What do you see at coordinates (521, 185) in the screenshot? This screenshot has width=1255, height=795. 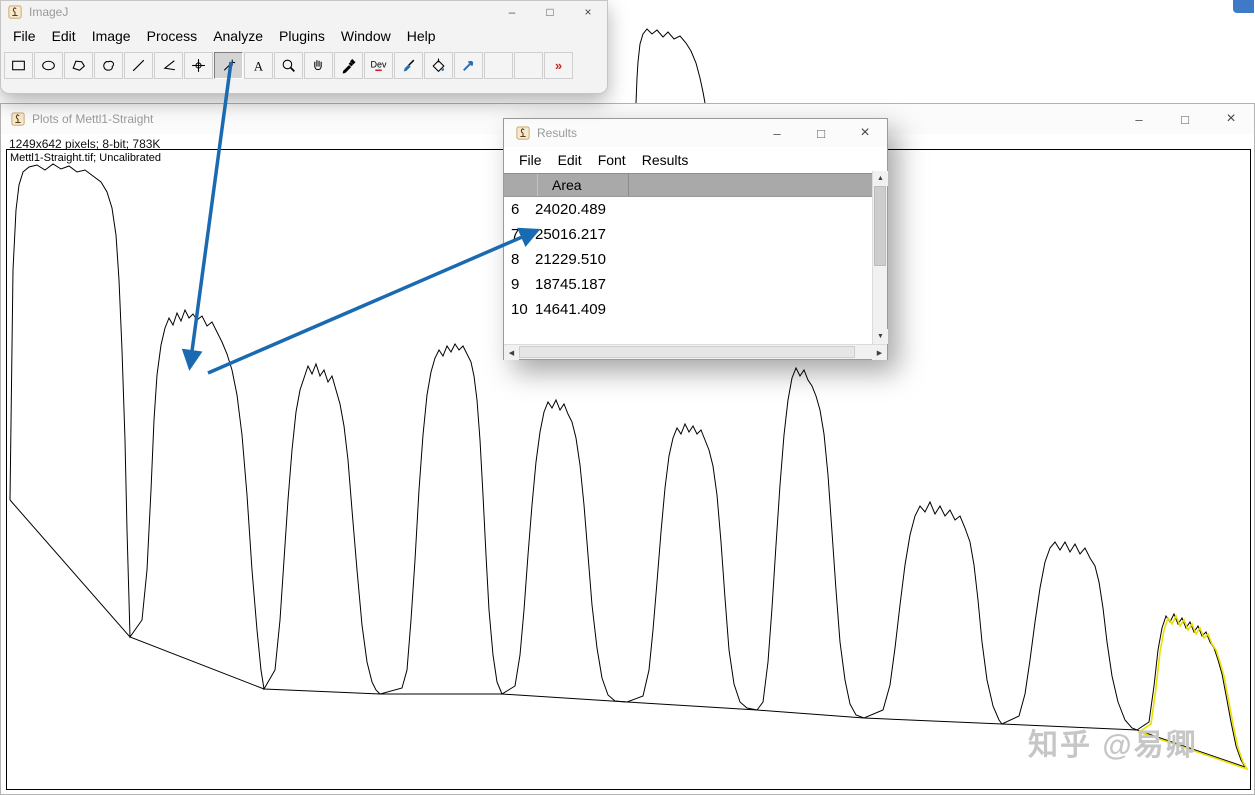 I see `row-number-column-header` at bounding box center [521, 185].